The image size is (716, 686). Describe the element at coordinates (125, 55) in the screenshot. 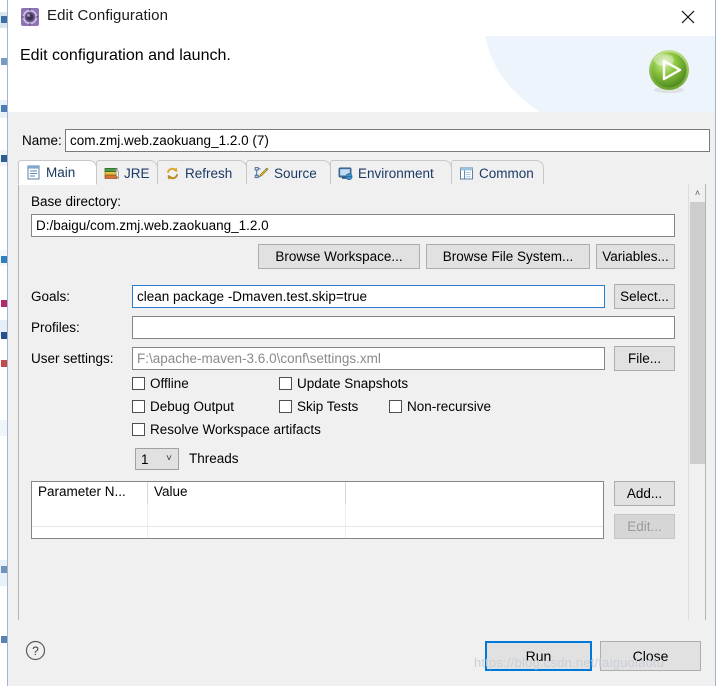

I see `banner-heading: Edit configuration and launch.` at that location.